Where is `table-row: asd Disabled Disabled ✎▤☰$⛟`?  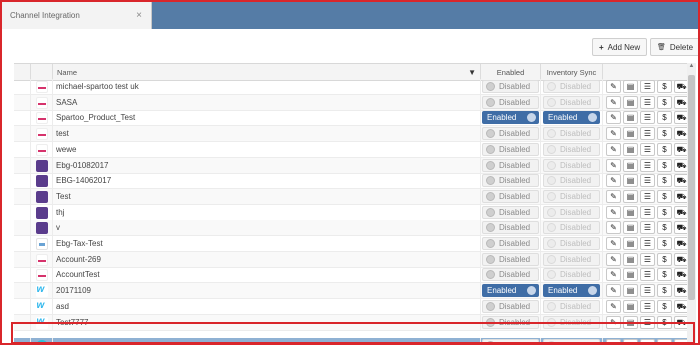
table-row: asd Disabled Disabled ✎▤☰$⛟ is located at coordinates (355, 307).